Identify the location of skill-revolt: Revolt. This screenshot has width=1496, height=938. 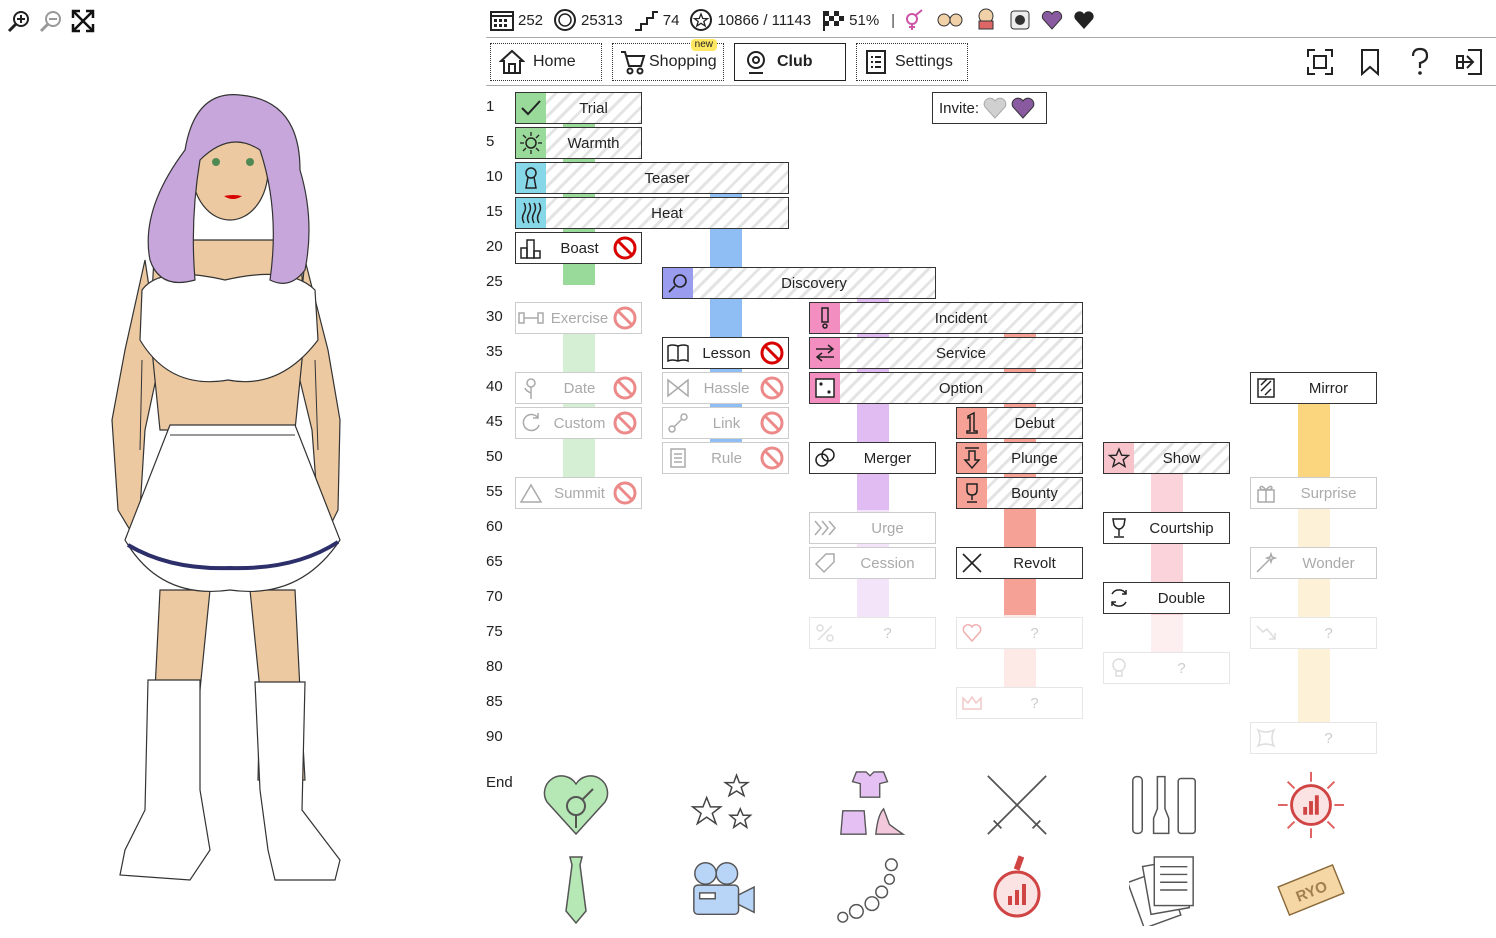
(1019, 563).